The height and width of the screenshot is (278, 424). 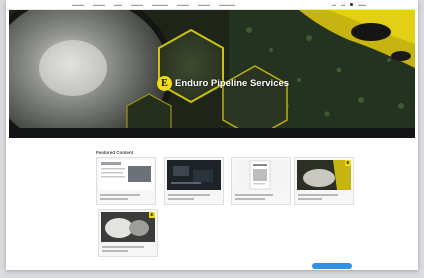 I want to click on section-title: Featured Content, so click(x=115, y=152).